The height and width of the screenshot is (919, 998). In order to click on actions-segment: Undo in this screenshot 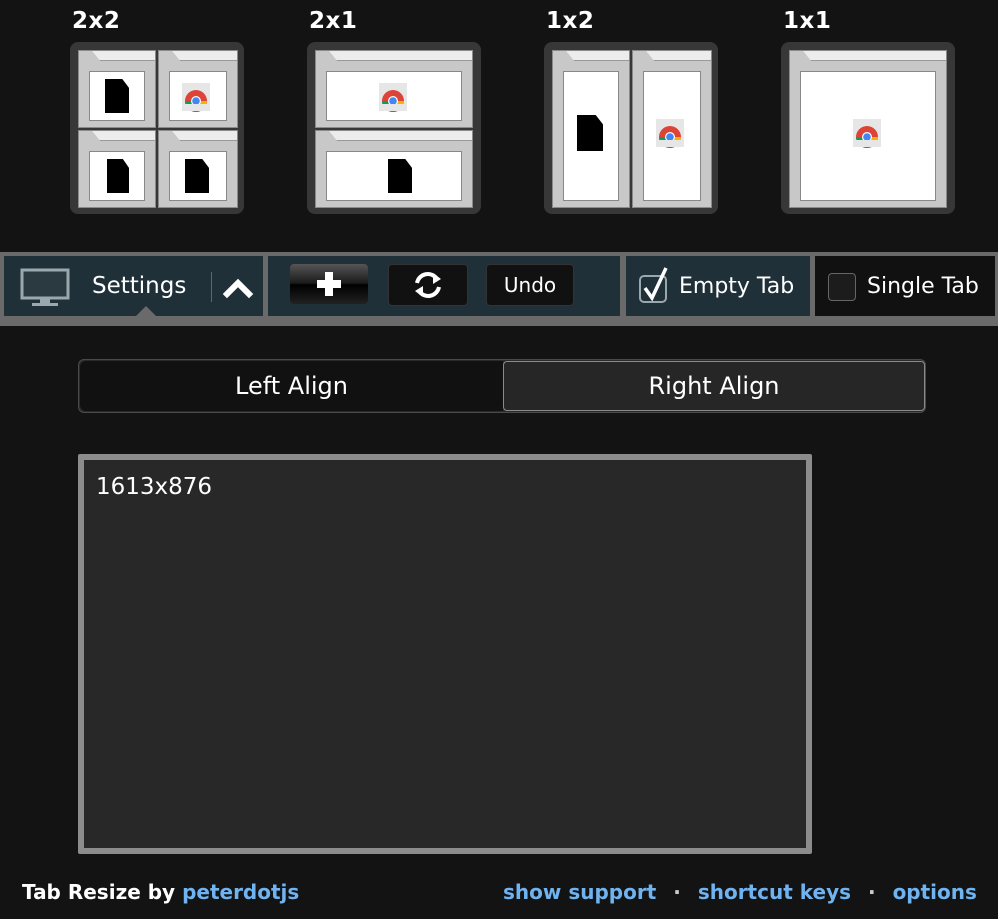, I will do `click(444, 286)`.